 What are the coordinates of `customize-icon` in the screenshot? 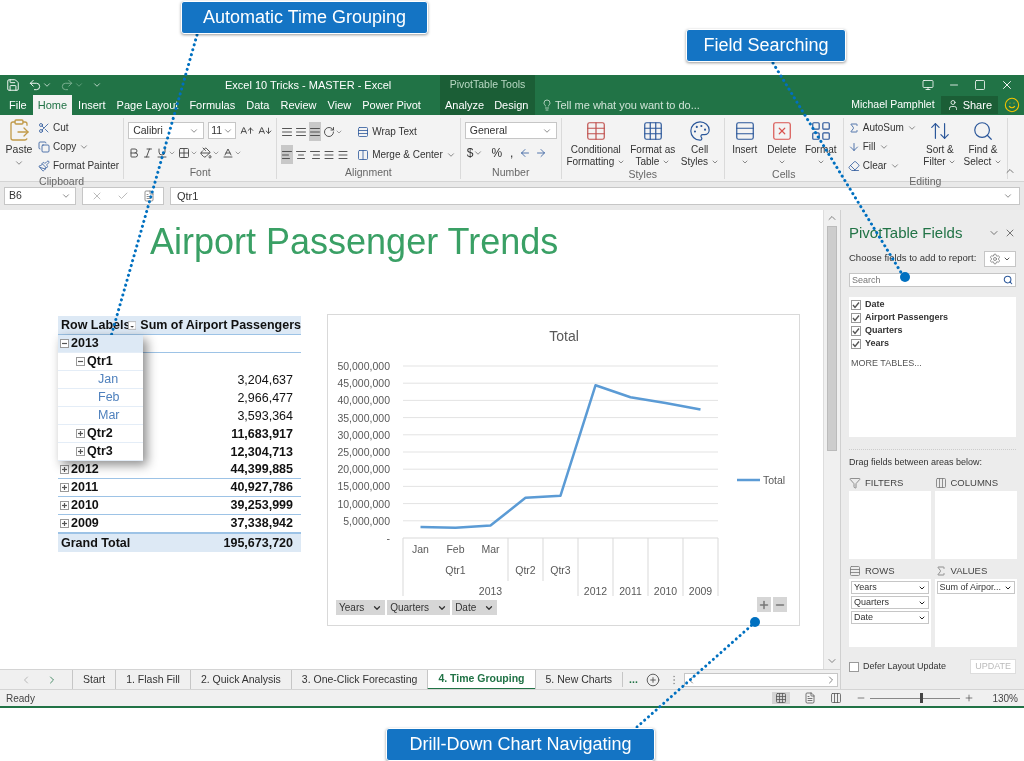 It's located at (97, 85).